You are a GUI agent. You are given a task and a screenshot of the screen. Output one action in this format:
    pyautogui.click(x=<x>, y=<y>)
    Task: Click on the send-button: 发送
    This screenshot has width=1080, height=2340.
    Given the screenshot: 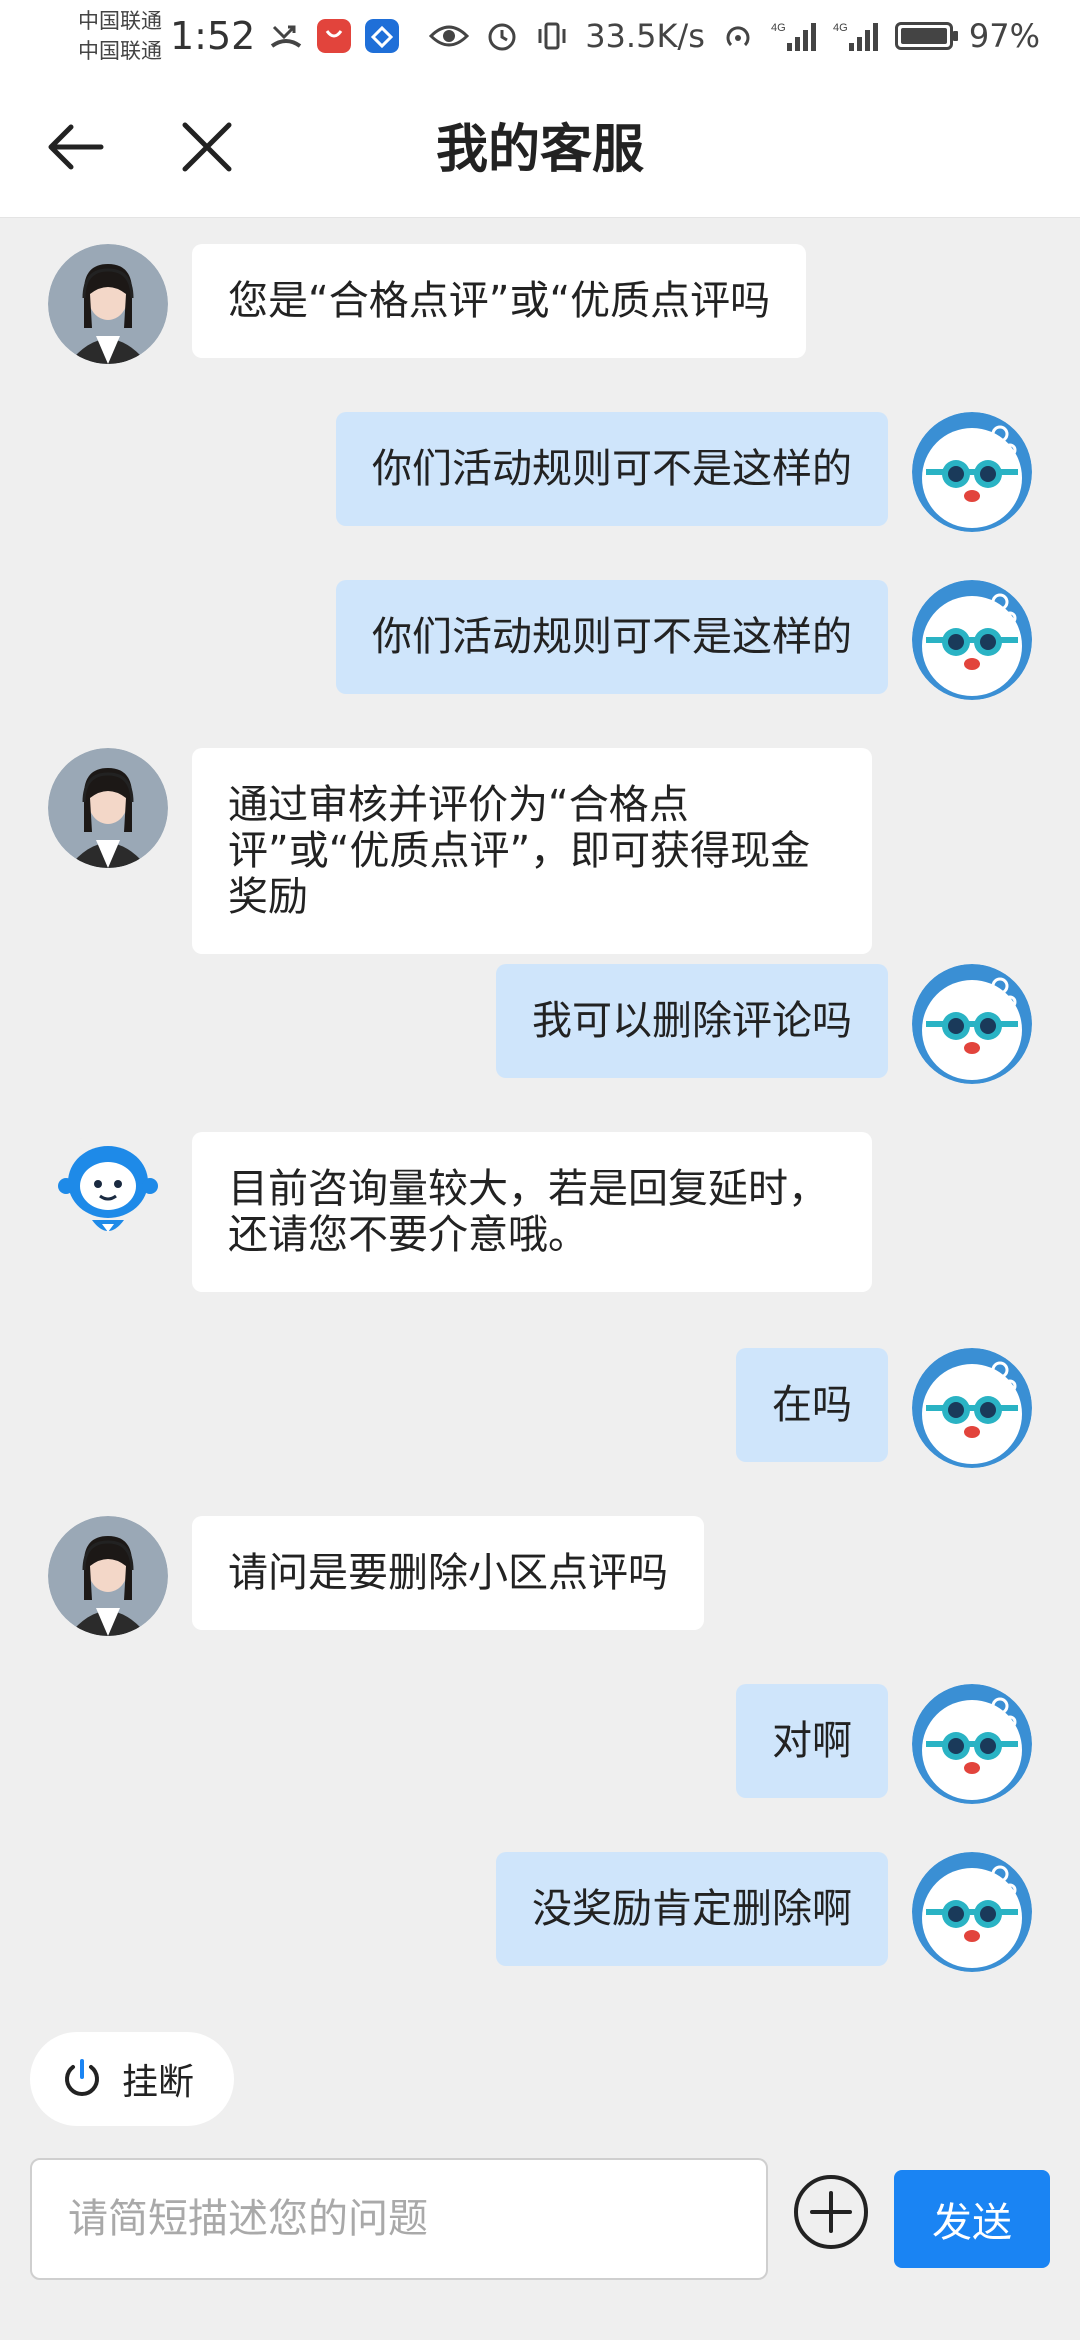 What is the action you would take?
    pyautogui.click(x=972, y=2219)
    